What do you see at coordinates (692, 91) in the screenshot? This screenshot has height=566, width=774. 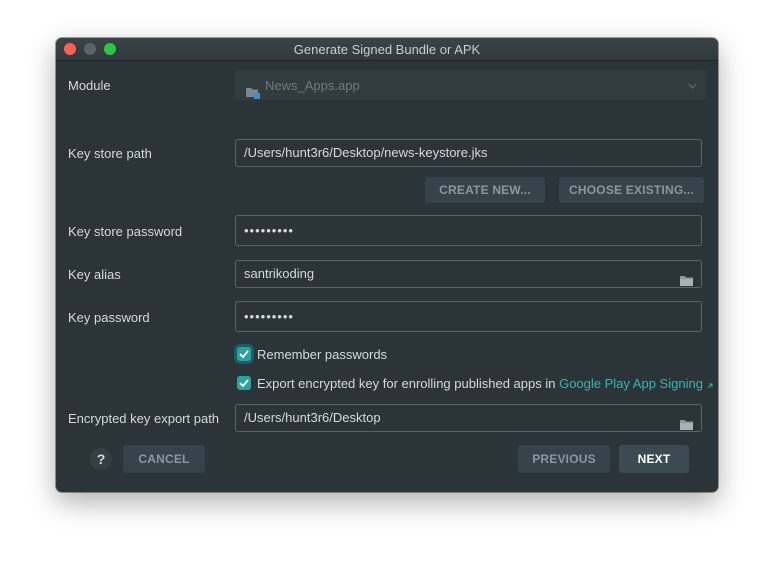 I see `chevron-down-icon` at bounding box center [692, 91].